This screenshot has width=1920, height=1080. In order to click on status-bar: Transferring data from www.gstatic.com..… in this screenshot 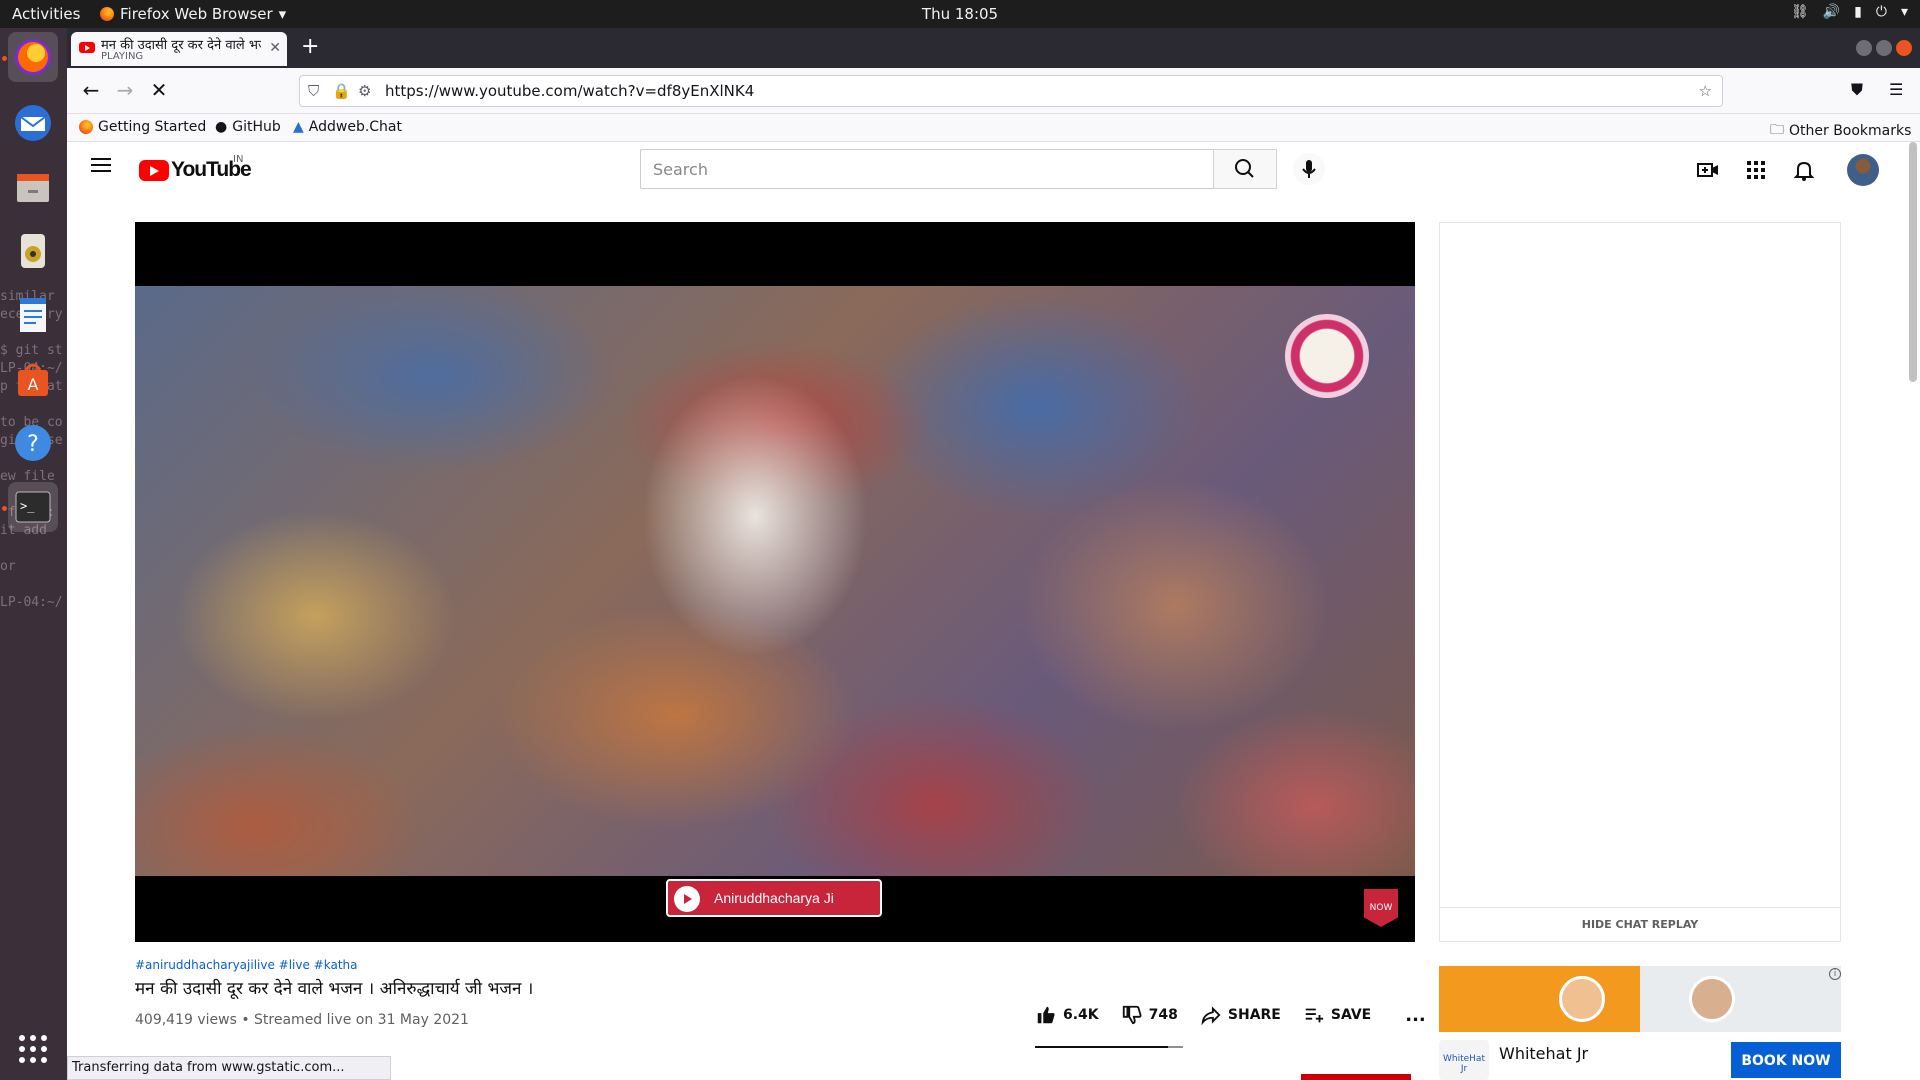, I will do `click(229, 1068)`.